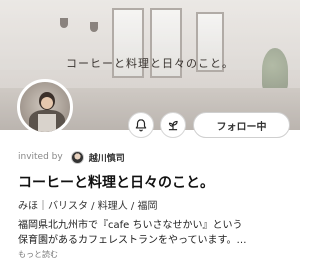 The width and height of the screenshot is (320, 259). What do you see at coordinates (47, 103) in the screenshot?
I see `avatar-face` at bounding box center [47, 103].